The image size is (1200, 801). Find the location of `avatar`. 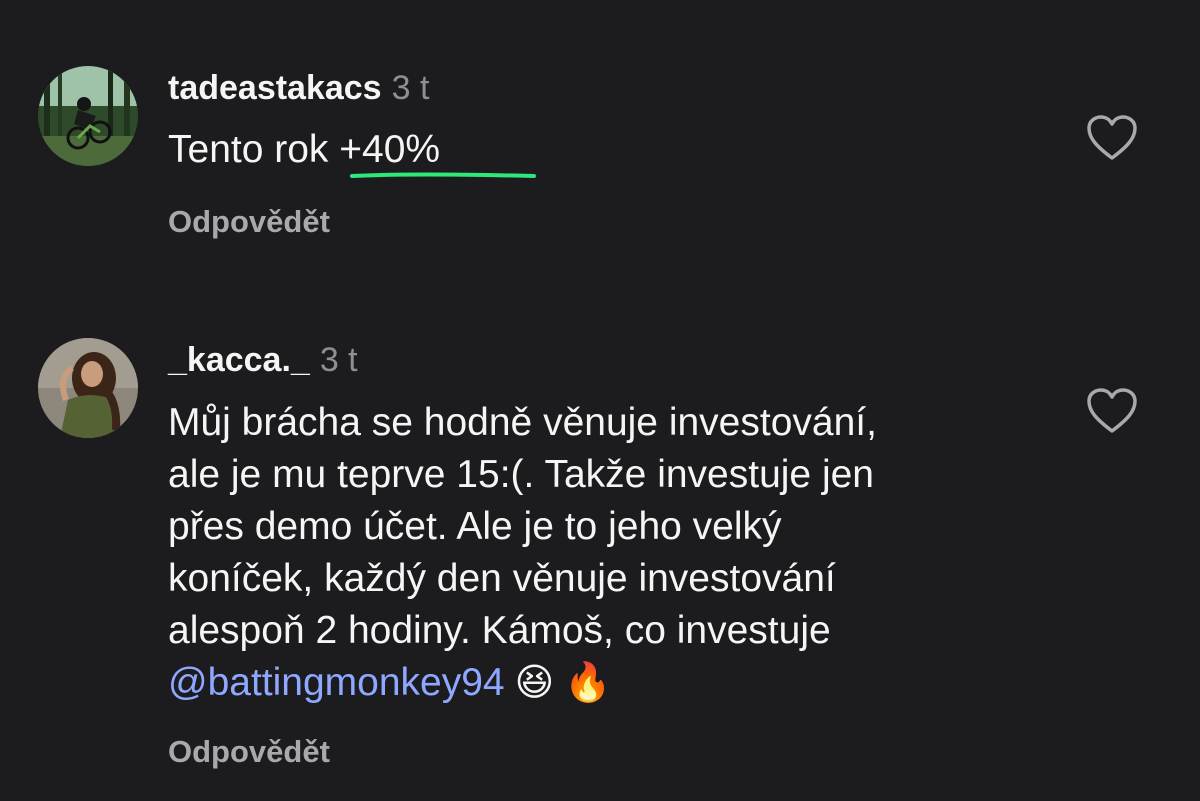

avatar is located at coordinates (88, 388).